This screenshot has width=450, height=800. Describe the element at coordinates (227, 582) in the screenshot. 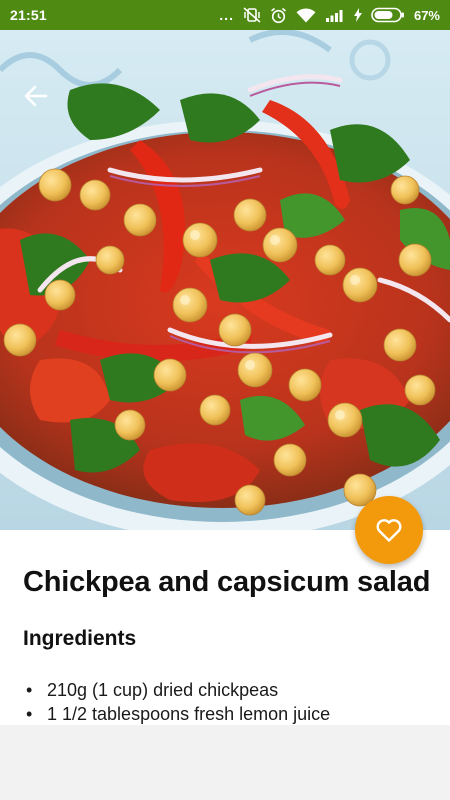

I see `recipe-title: Chickpea and capsicum salad` at that location.